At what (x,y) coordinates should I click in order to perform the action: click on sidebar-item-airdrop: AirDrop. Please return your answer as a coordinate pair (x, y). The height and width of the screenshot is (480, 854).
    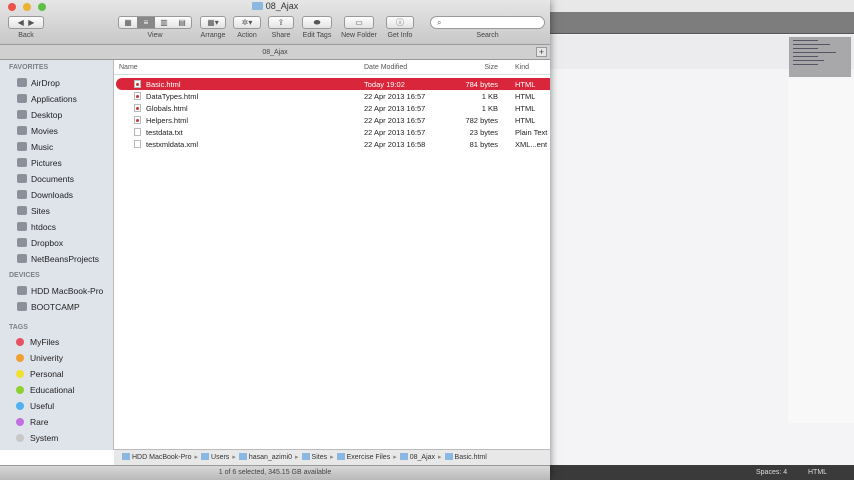
    Looking at the image, I should click on (38, 83).